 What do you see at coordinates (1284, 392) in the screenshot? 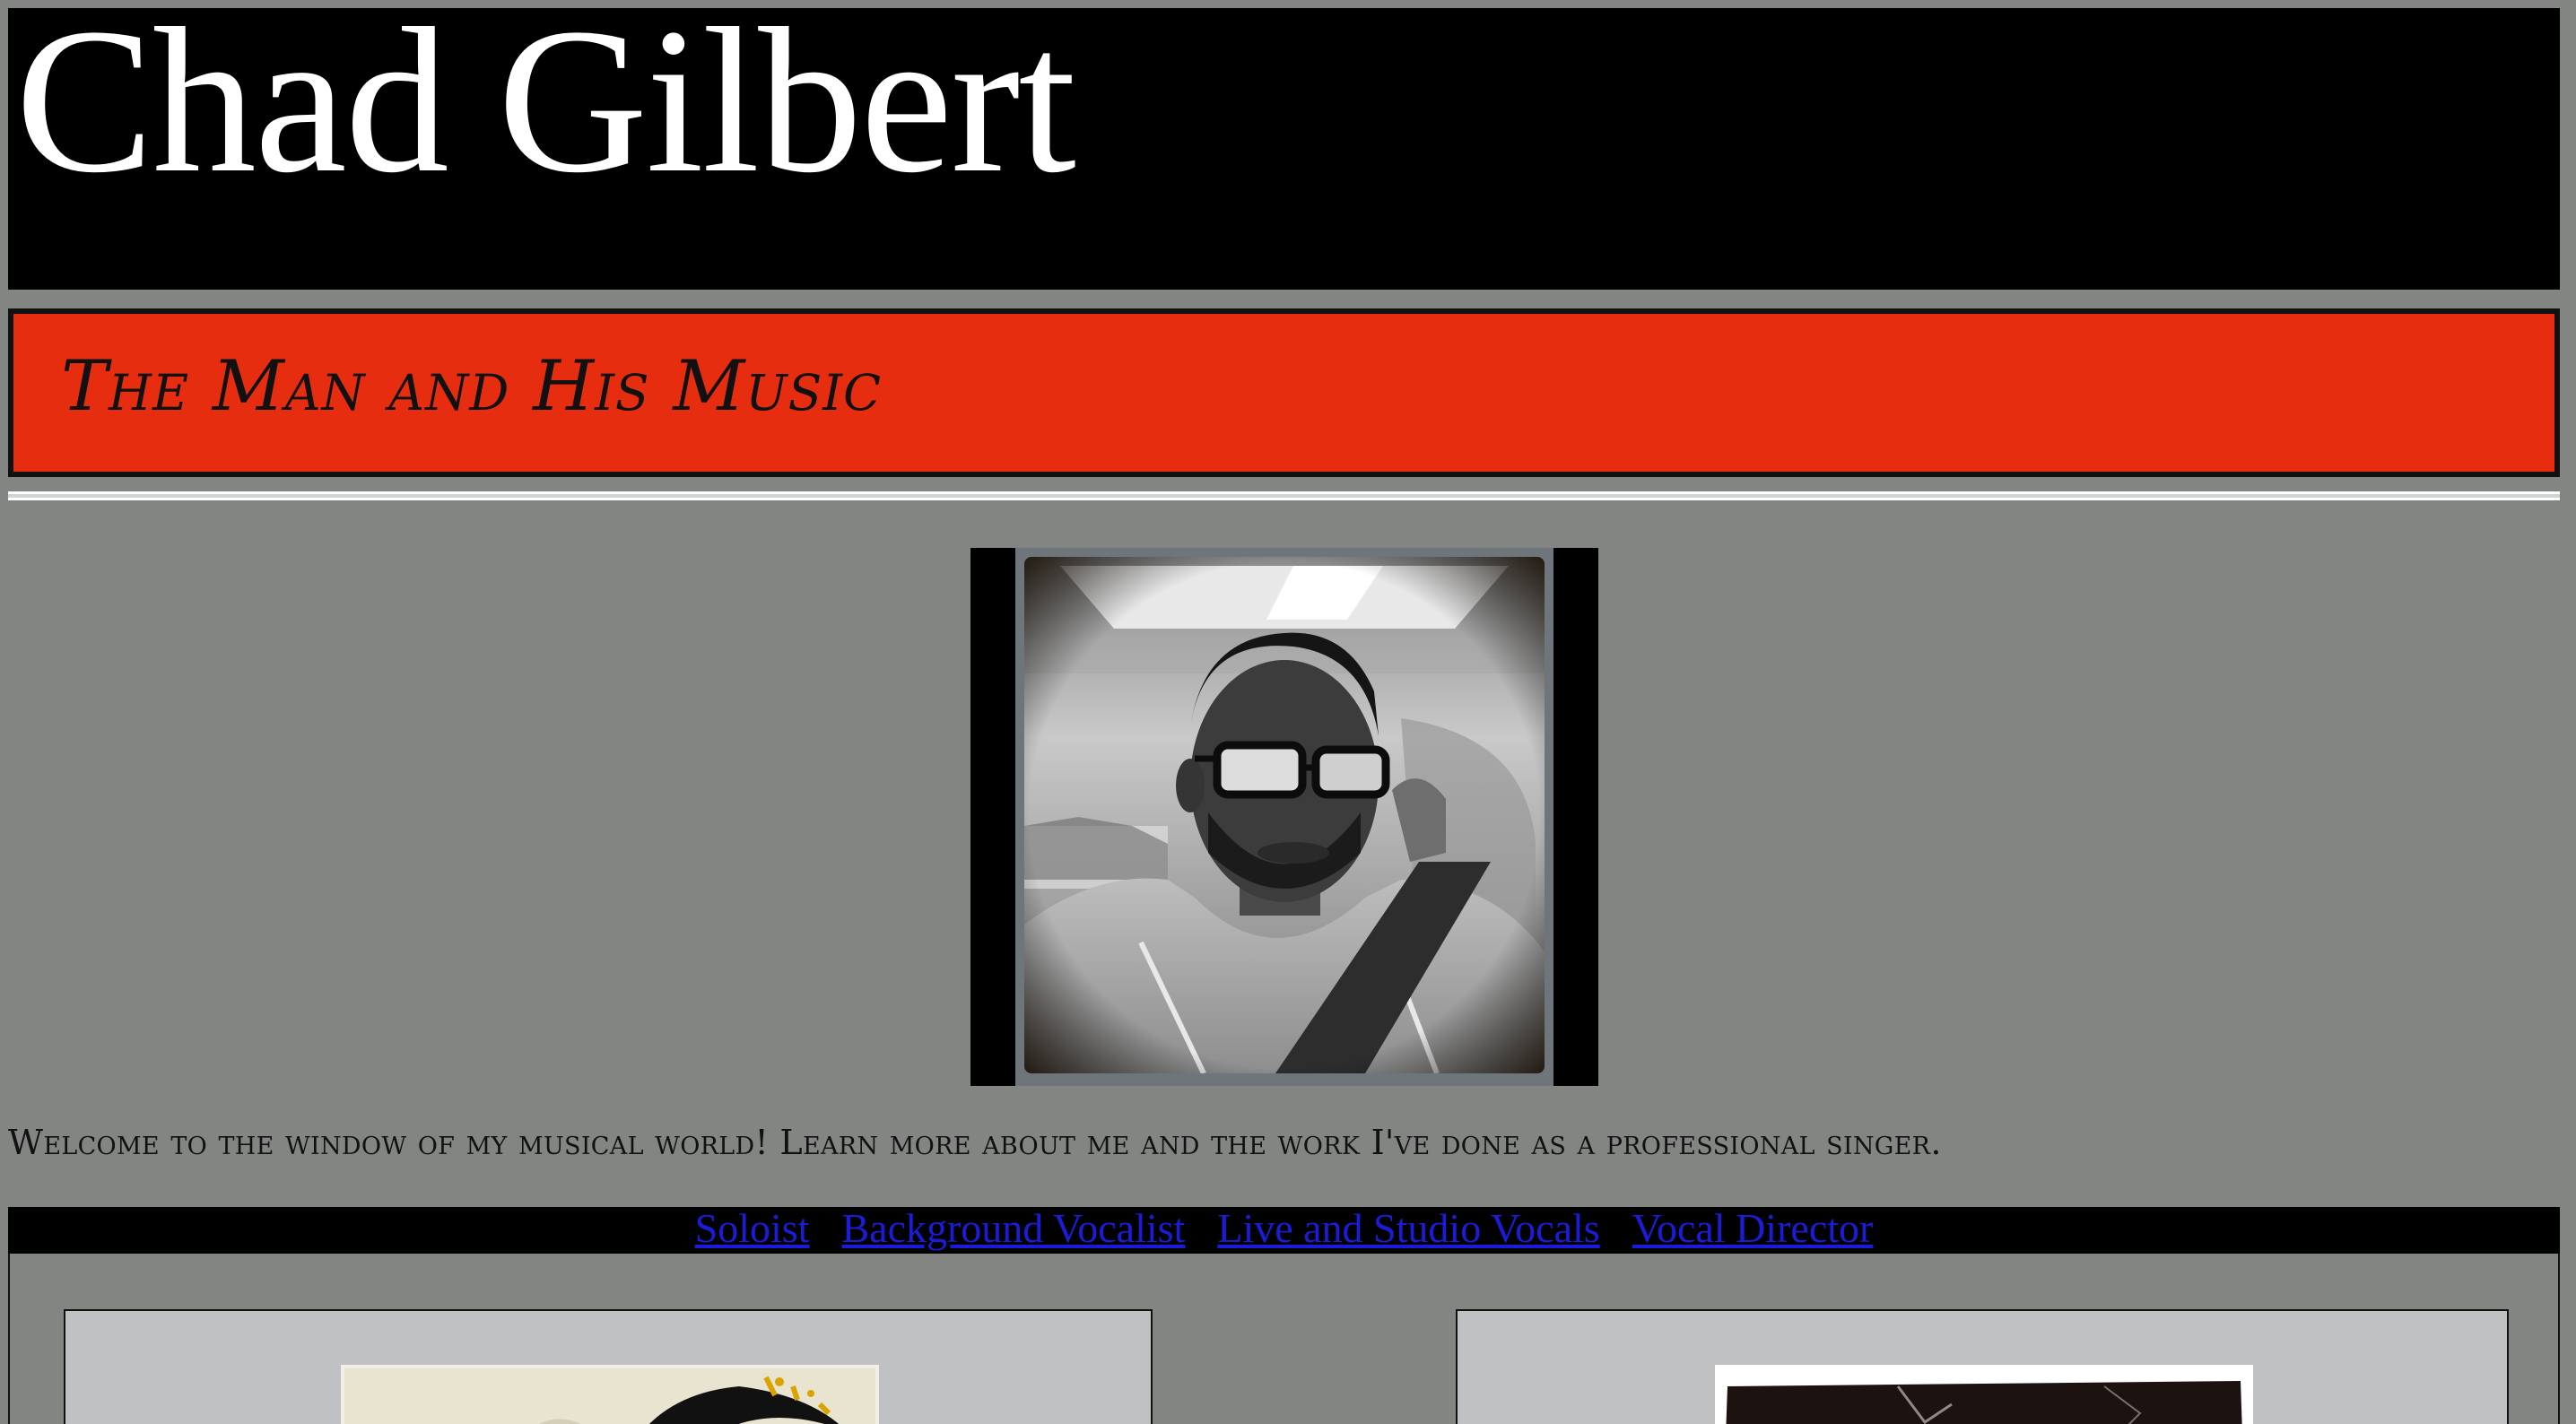
I see `tagline-banner: The Man and His Music` at bounding box center [1284, 392].